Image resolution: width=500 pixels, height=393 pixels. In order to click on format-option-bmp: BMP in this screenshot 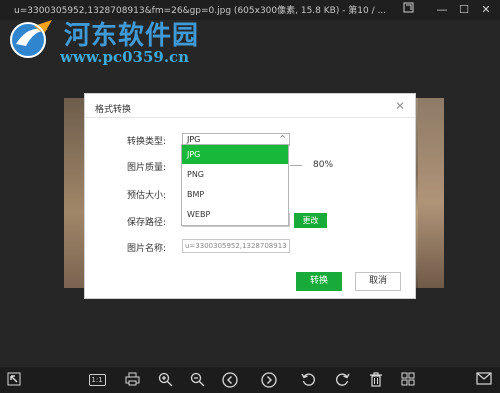, I will do `click(235, 194)`.